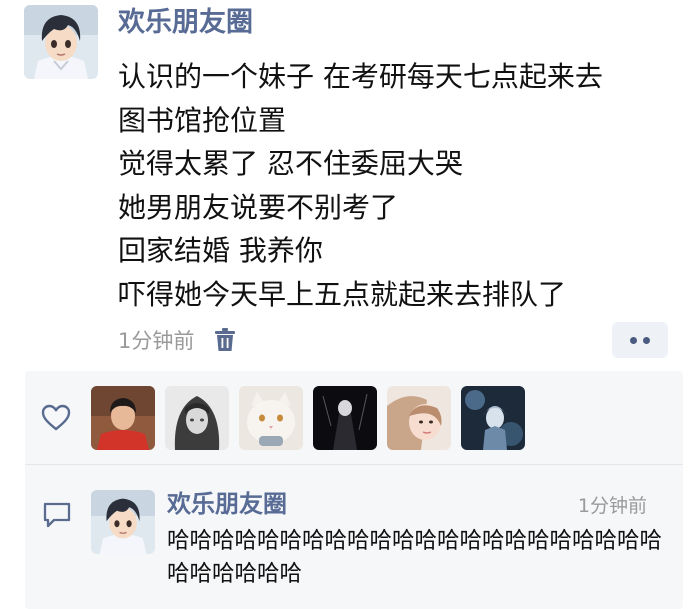 The image size is (690, 609). I want to click on post-content-line: 她男朋友说要不别考了, so click(258, 207).